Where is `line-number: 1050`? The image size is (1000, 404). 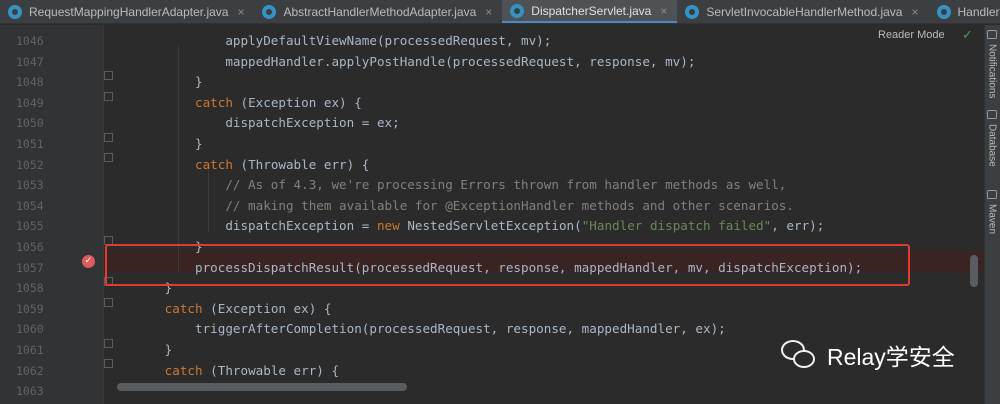 line-number: 1050 is located at coordinates (30, 123).